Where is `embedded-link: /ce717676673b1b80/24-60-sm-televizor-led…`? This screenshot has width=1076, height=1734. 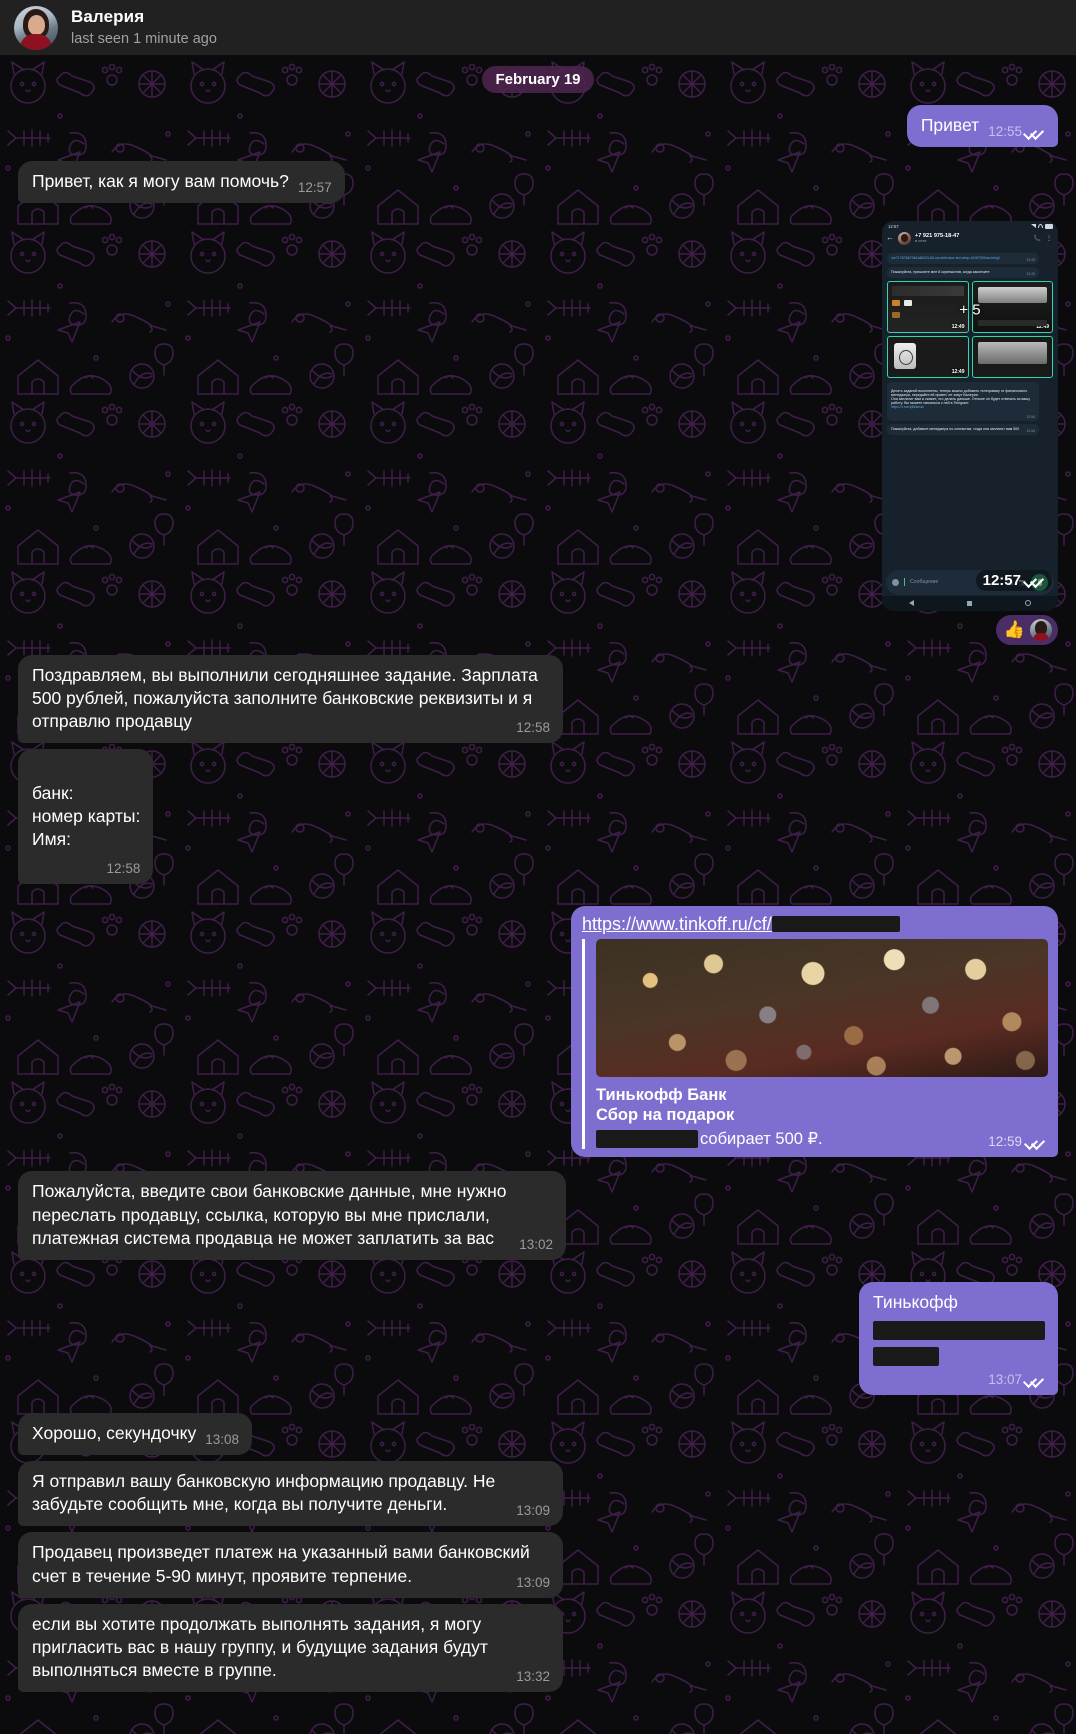 embedded-link: /ce717676673b1b80/24-60-sm-televizor-led… is located at coordinates (963, 258).